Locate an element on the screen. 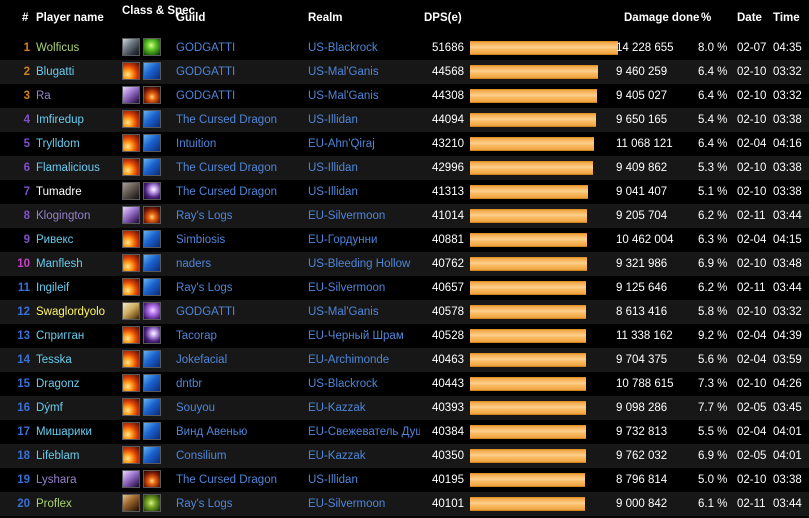 The height and width of the screenshot is (518, 809). header-damage-done: Damage done is located at coordinates (661, 18).